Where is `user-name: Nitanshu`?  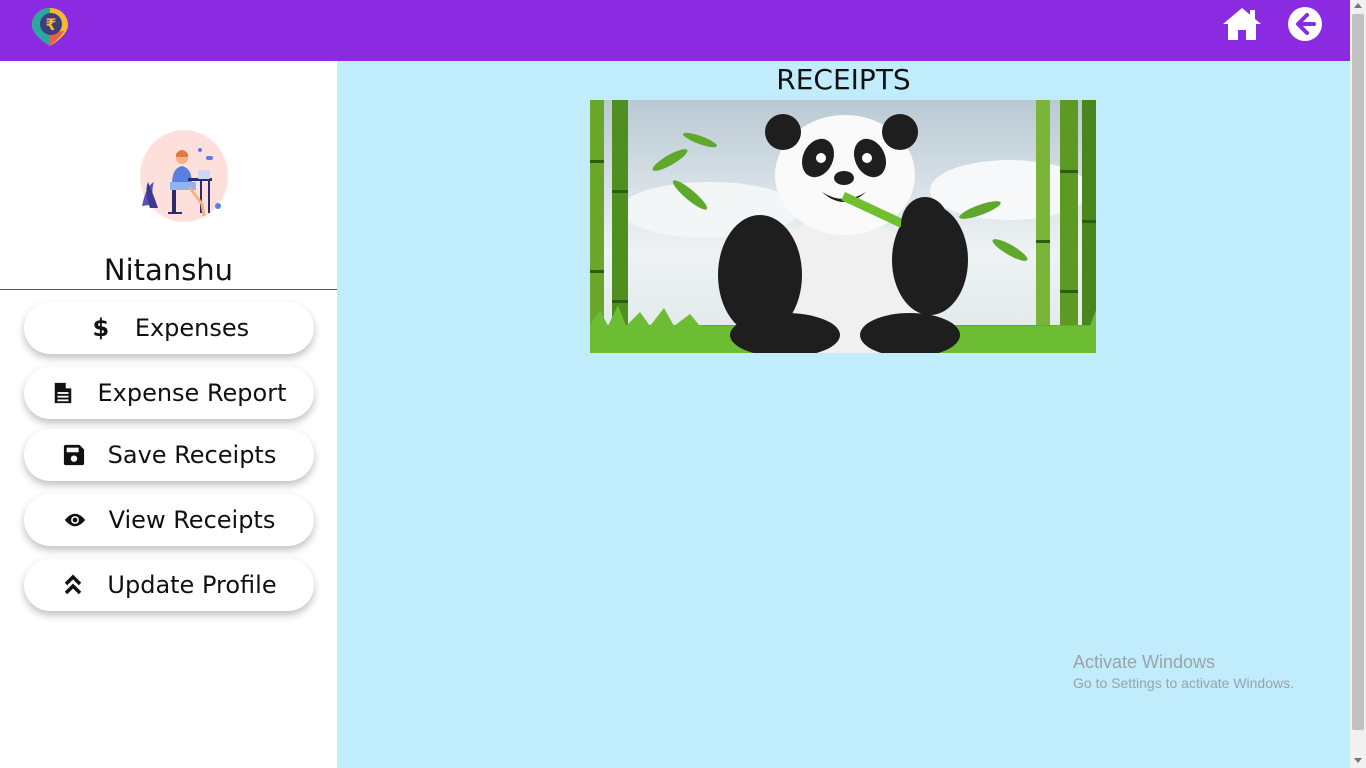
user-name: Nitanshu is located at coordinates (168, 270).